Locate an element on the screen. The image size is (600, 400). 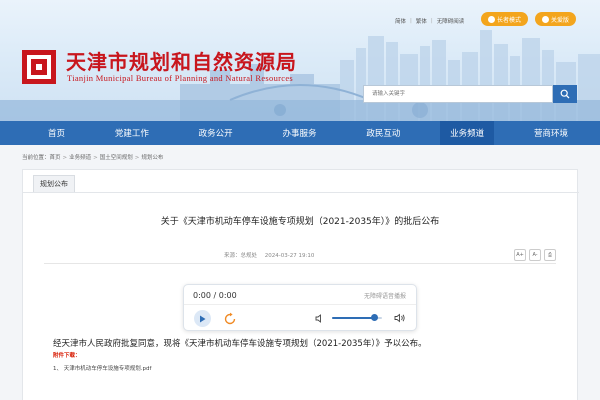
volume-slider is located at coordinates (357, 317).